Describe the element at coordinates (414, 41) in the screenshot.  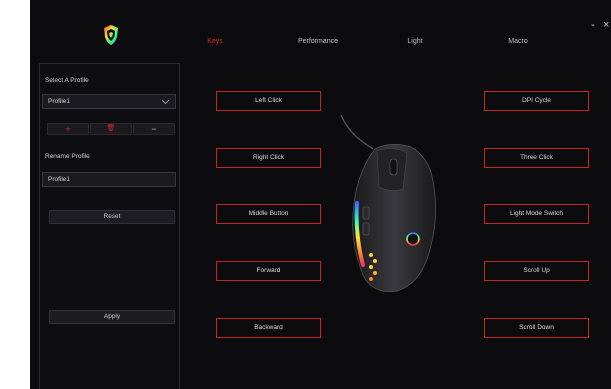
I see `tab-light: Light` at that location.